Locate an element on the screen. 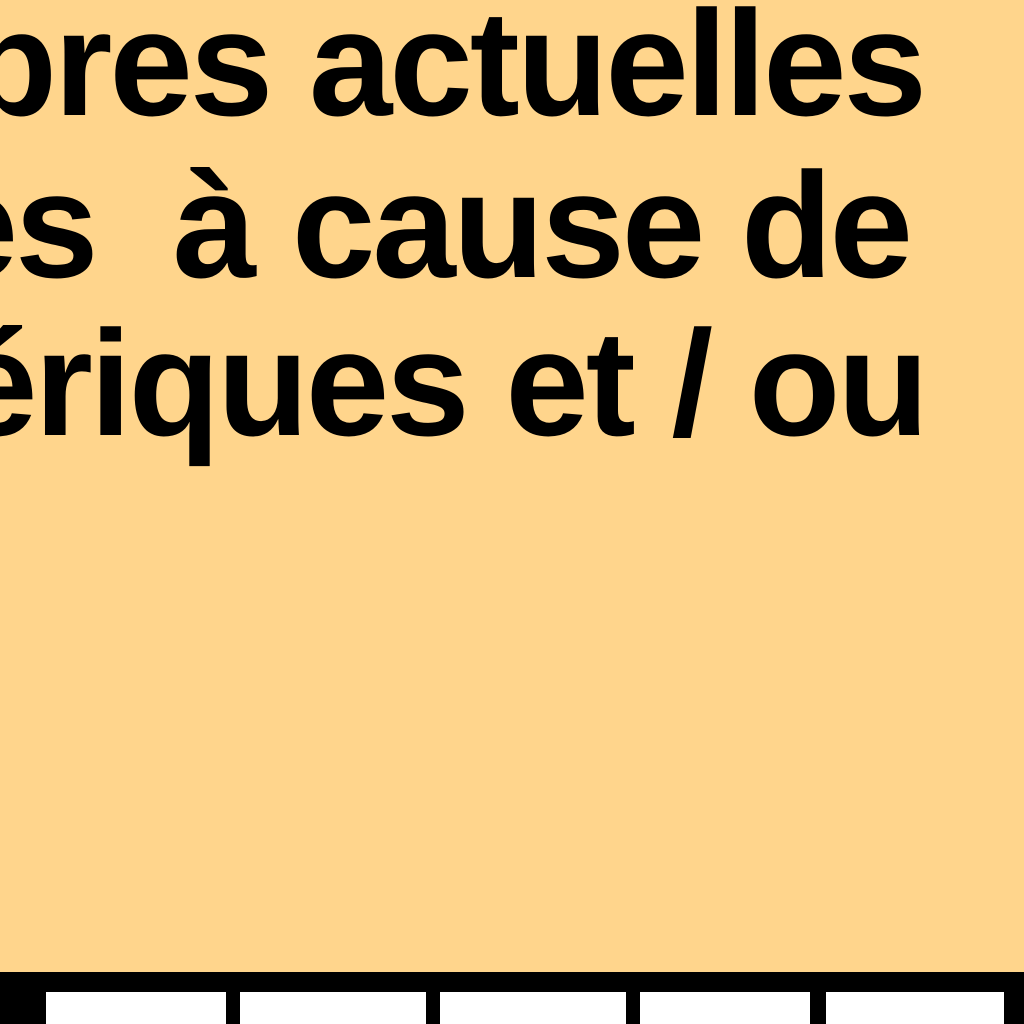  text-line-3: ériques et / ou is located at coordinates (464, 383).